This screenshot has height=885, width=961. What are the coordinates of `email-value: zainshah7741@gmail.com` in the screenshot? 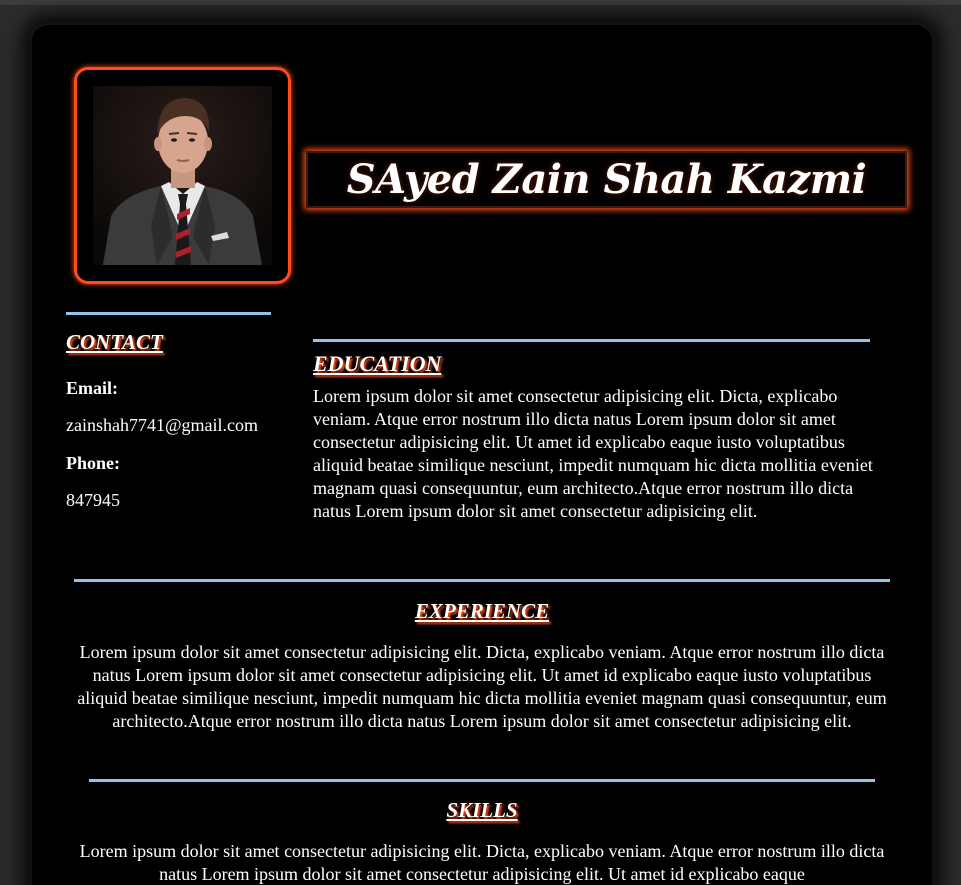 It's located at (162, 425).